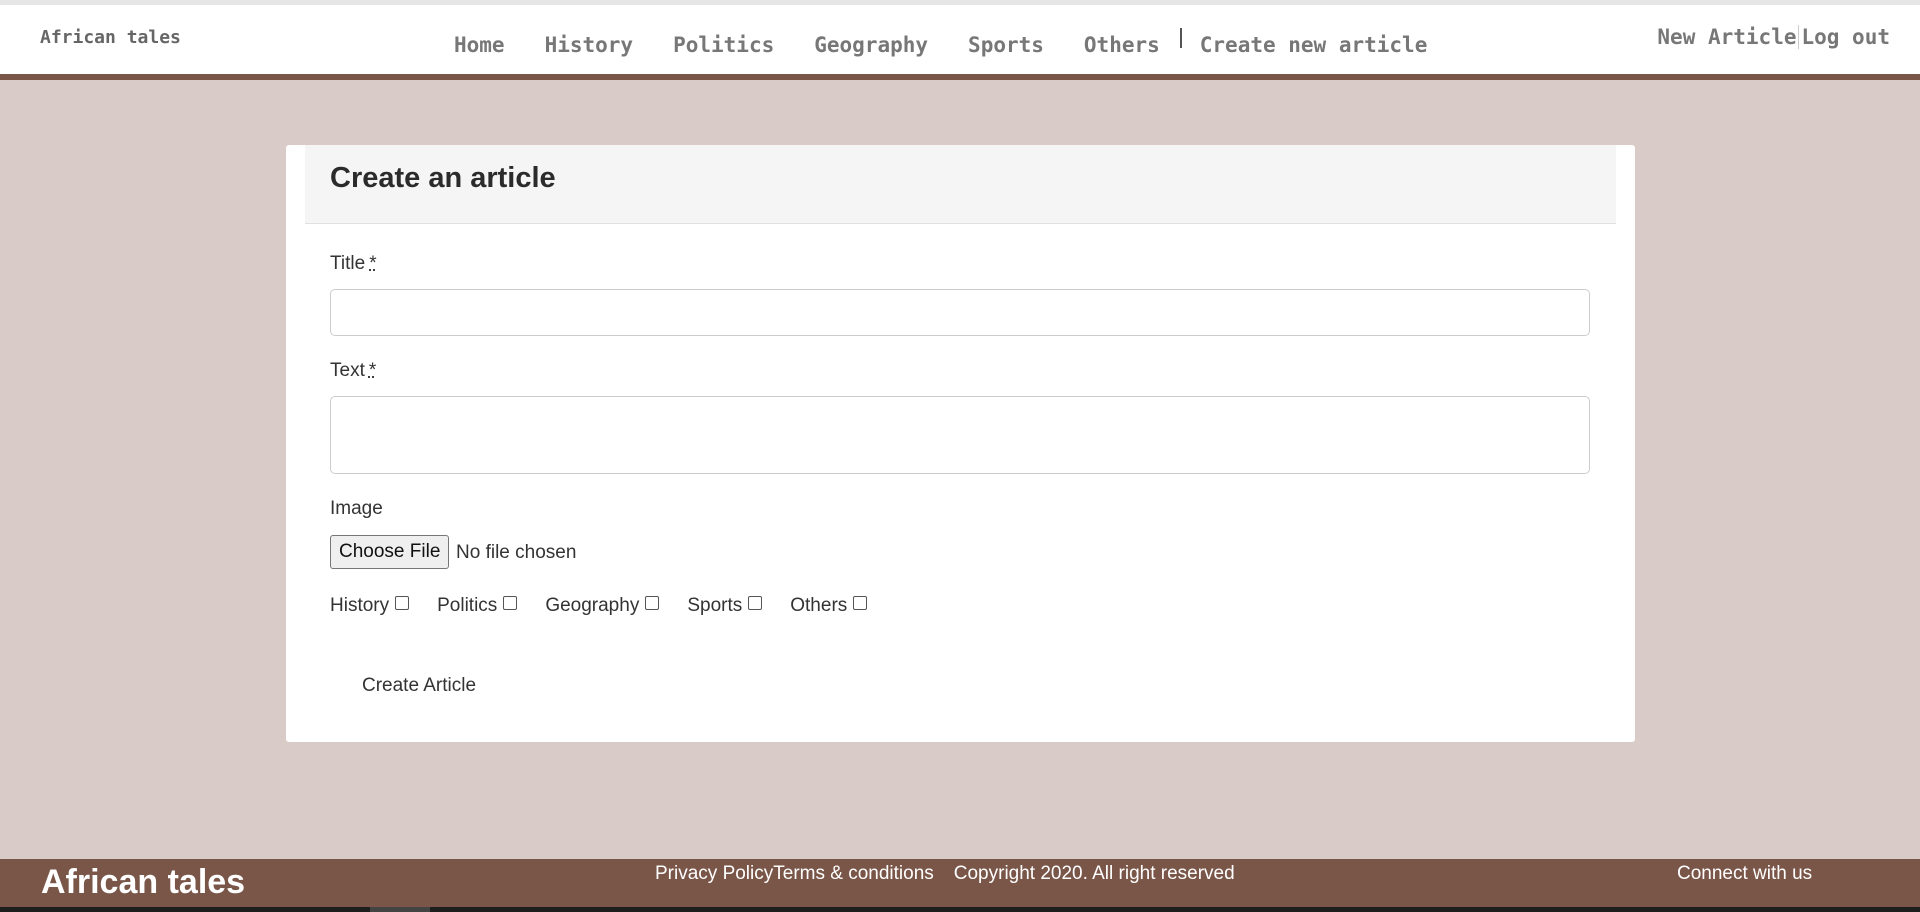  I want to click on category-history-checkbox, so click(402, 603).